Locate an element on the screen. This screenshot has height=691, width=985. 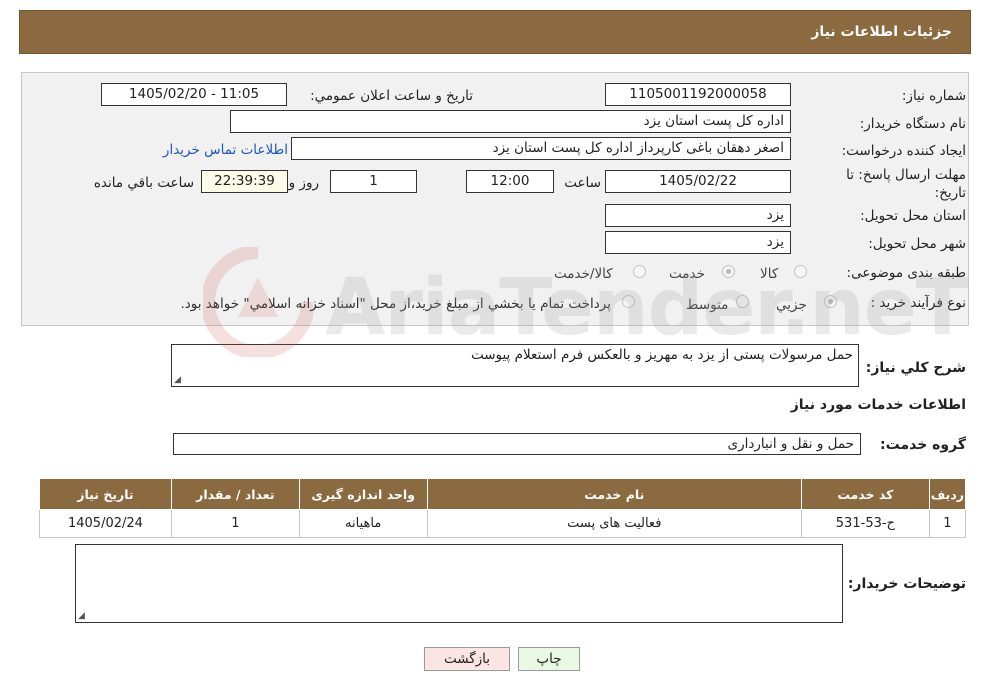
deadline-time-field: 12:00 is located at coordinates (510, 181).